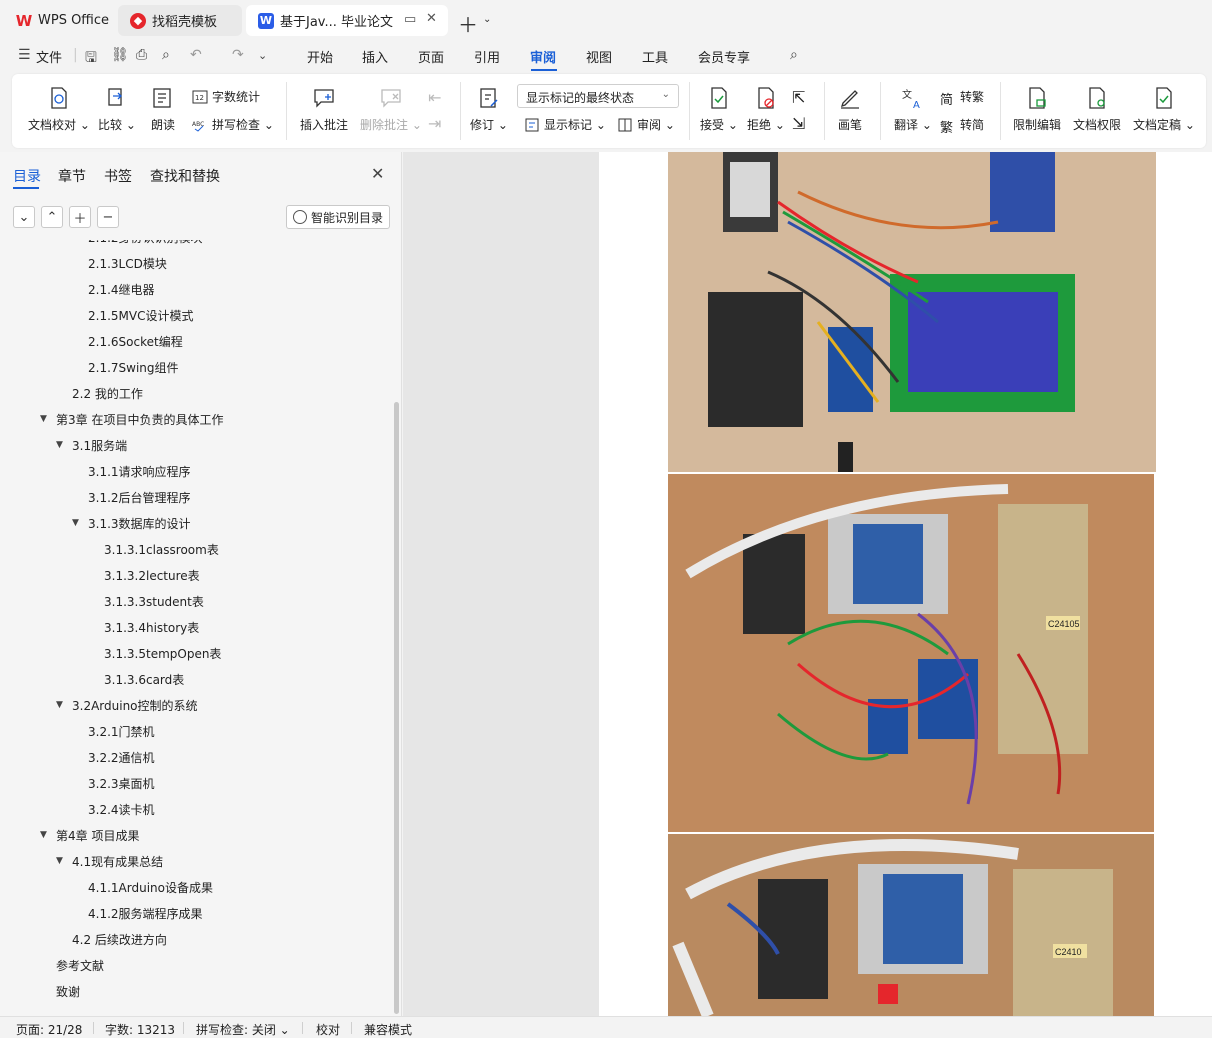 This screenshot has height=1038, width=1212. I want to click on close-icon: ✕, so click(377, 173).